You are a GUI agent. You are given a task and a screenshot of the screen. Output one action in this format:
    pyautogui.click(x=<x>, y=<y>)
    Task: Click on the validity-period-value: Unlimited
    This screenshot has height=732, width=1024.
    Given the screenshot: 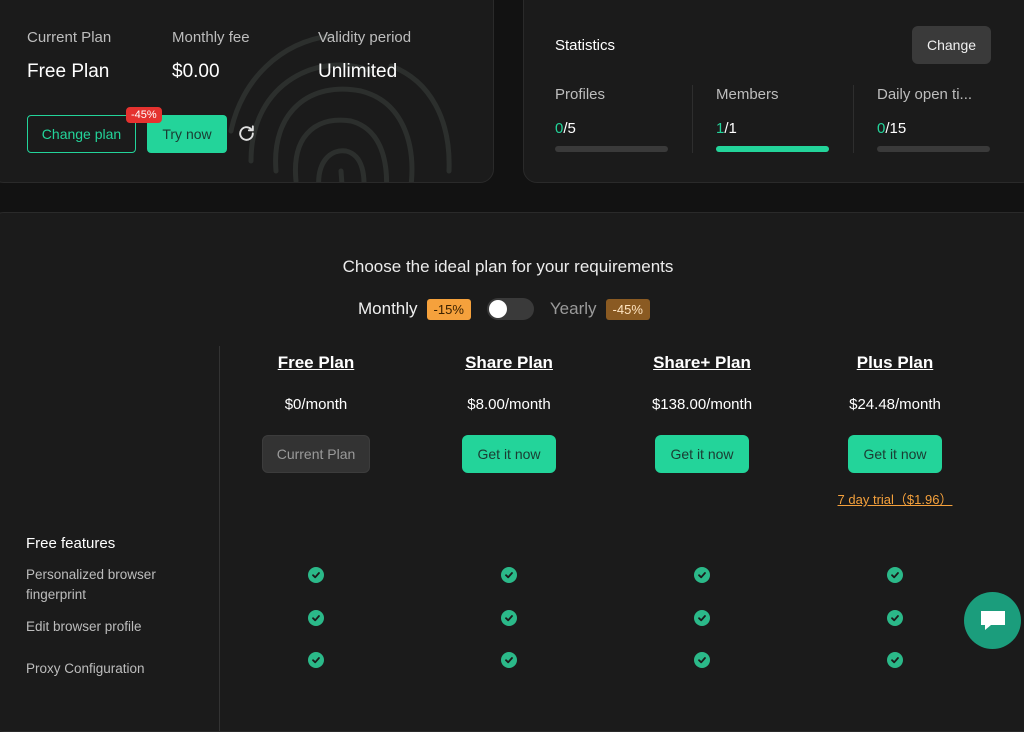 What is the action you would take?
    pyautogui.click(x=358, y=71)
    